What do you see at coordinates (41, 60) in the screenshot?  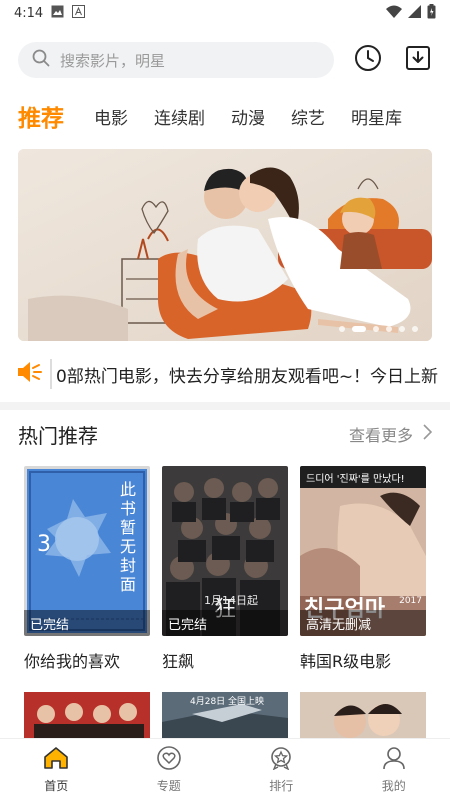 I see `search-icon` at bounding box center [41, 60].